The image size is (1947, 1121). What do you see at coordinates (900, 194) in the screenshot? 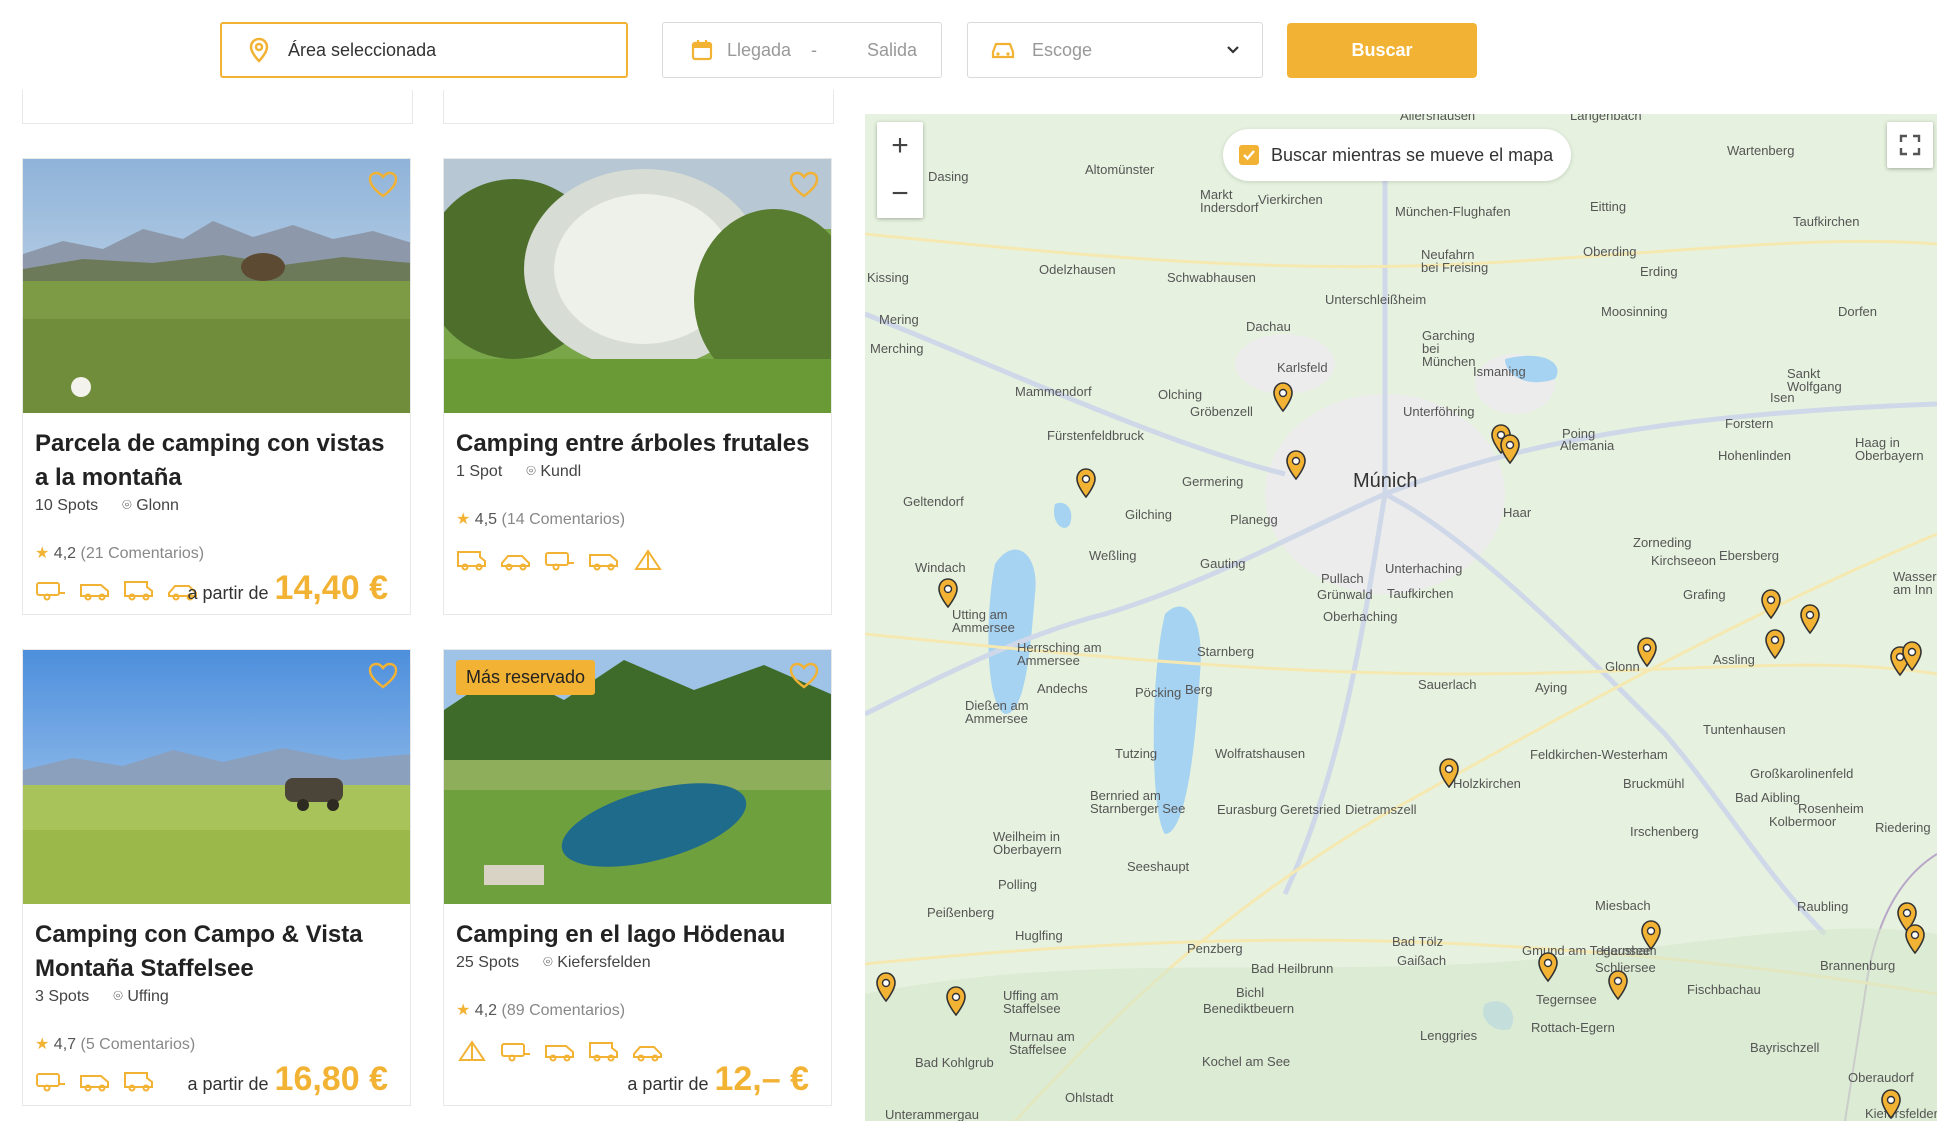
I see `zoom-out-button: −` at bounding box center [900, 194].